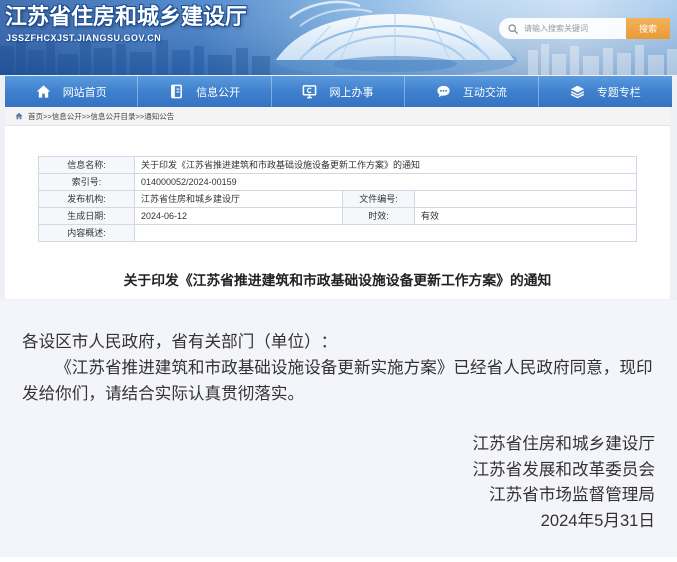  Describe the element at coordinates (577, 91) in the screenshot. I see `layers-icon` at that location.